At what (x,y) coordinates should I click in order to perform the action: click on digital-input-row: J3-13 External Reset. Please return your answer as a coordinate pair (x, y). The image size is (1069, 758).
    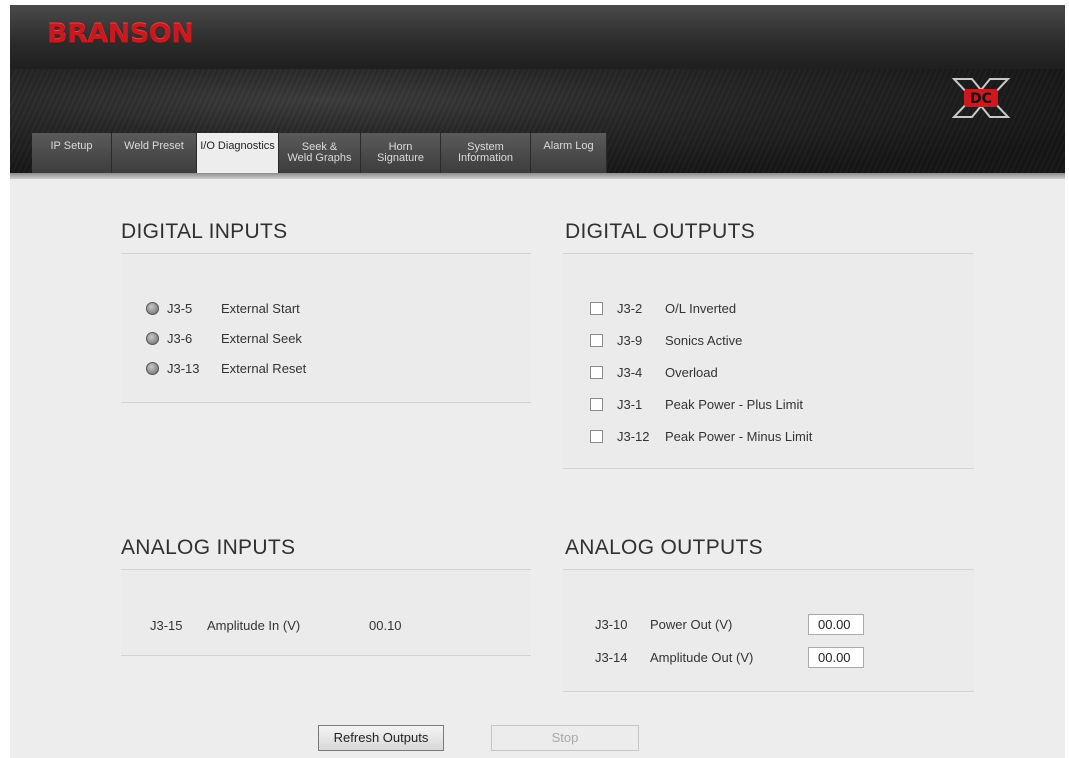
    Looking at the image, I should click on (226, 368).